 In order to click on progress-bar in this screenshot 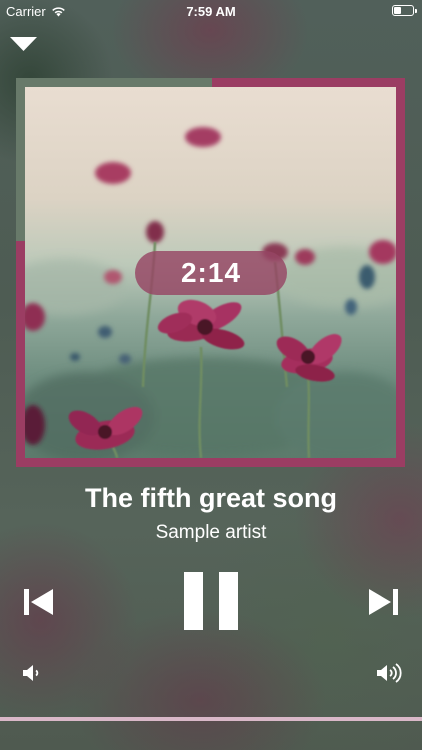, I will do `click(211, 719)`.